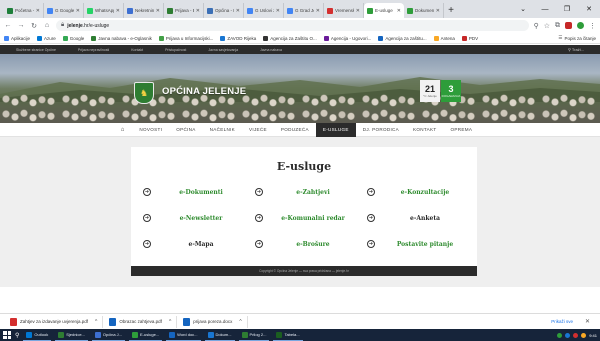  Describe the element at coordinates (592, 26) in the screenshot. I see `menu-kebab-icon: ⋮` at that location.